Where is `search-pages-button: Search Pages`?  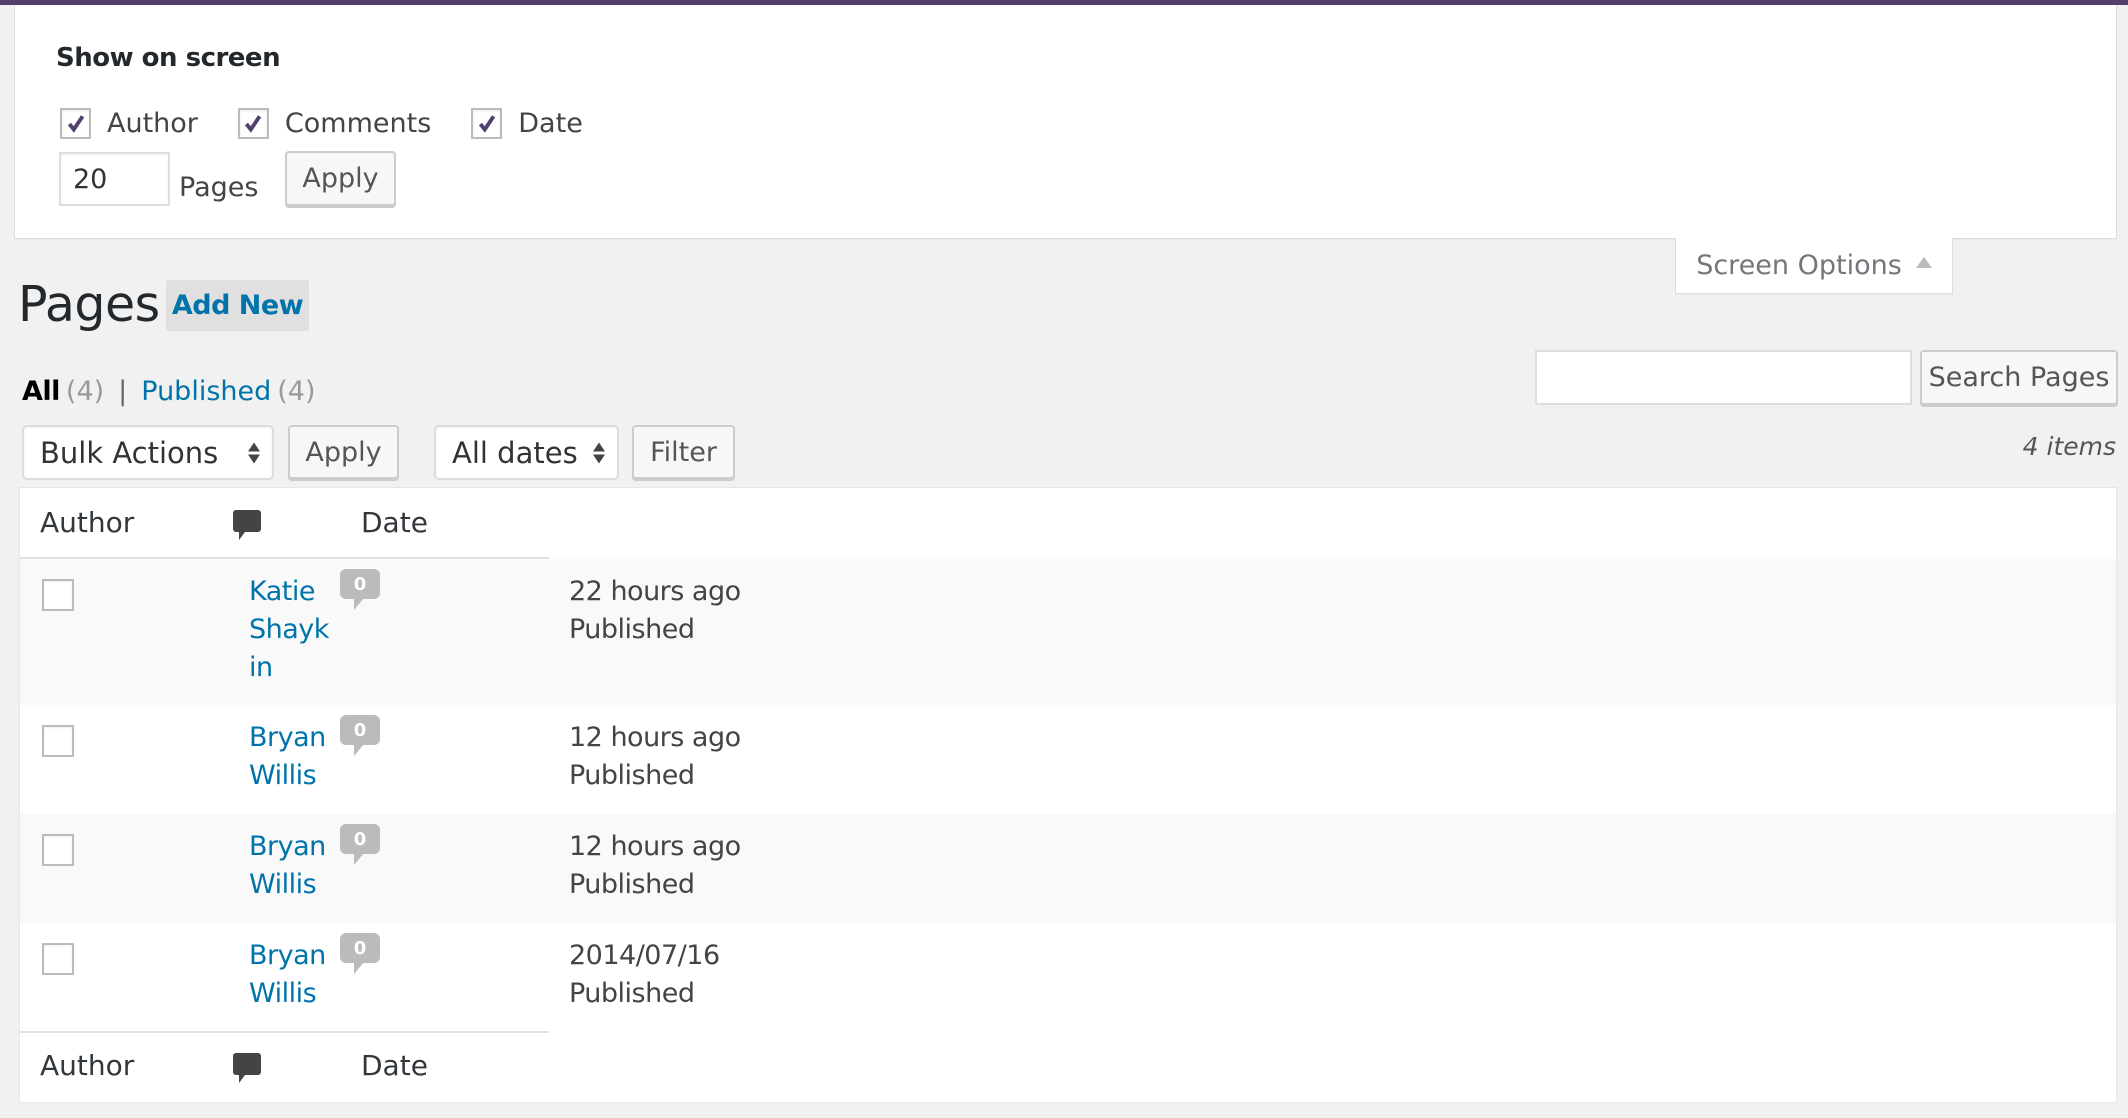 search-pages-button: Search Pages is located at coordinates (2019, 377).